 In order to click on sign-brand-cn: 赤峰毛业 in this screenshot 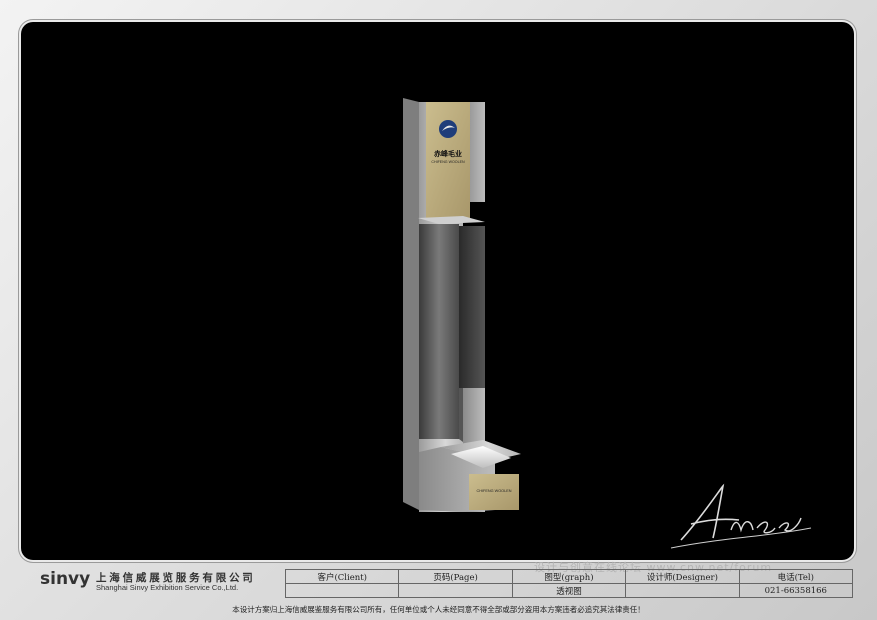, I will do `click(448, 153)`.